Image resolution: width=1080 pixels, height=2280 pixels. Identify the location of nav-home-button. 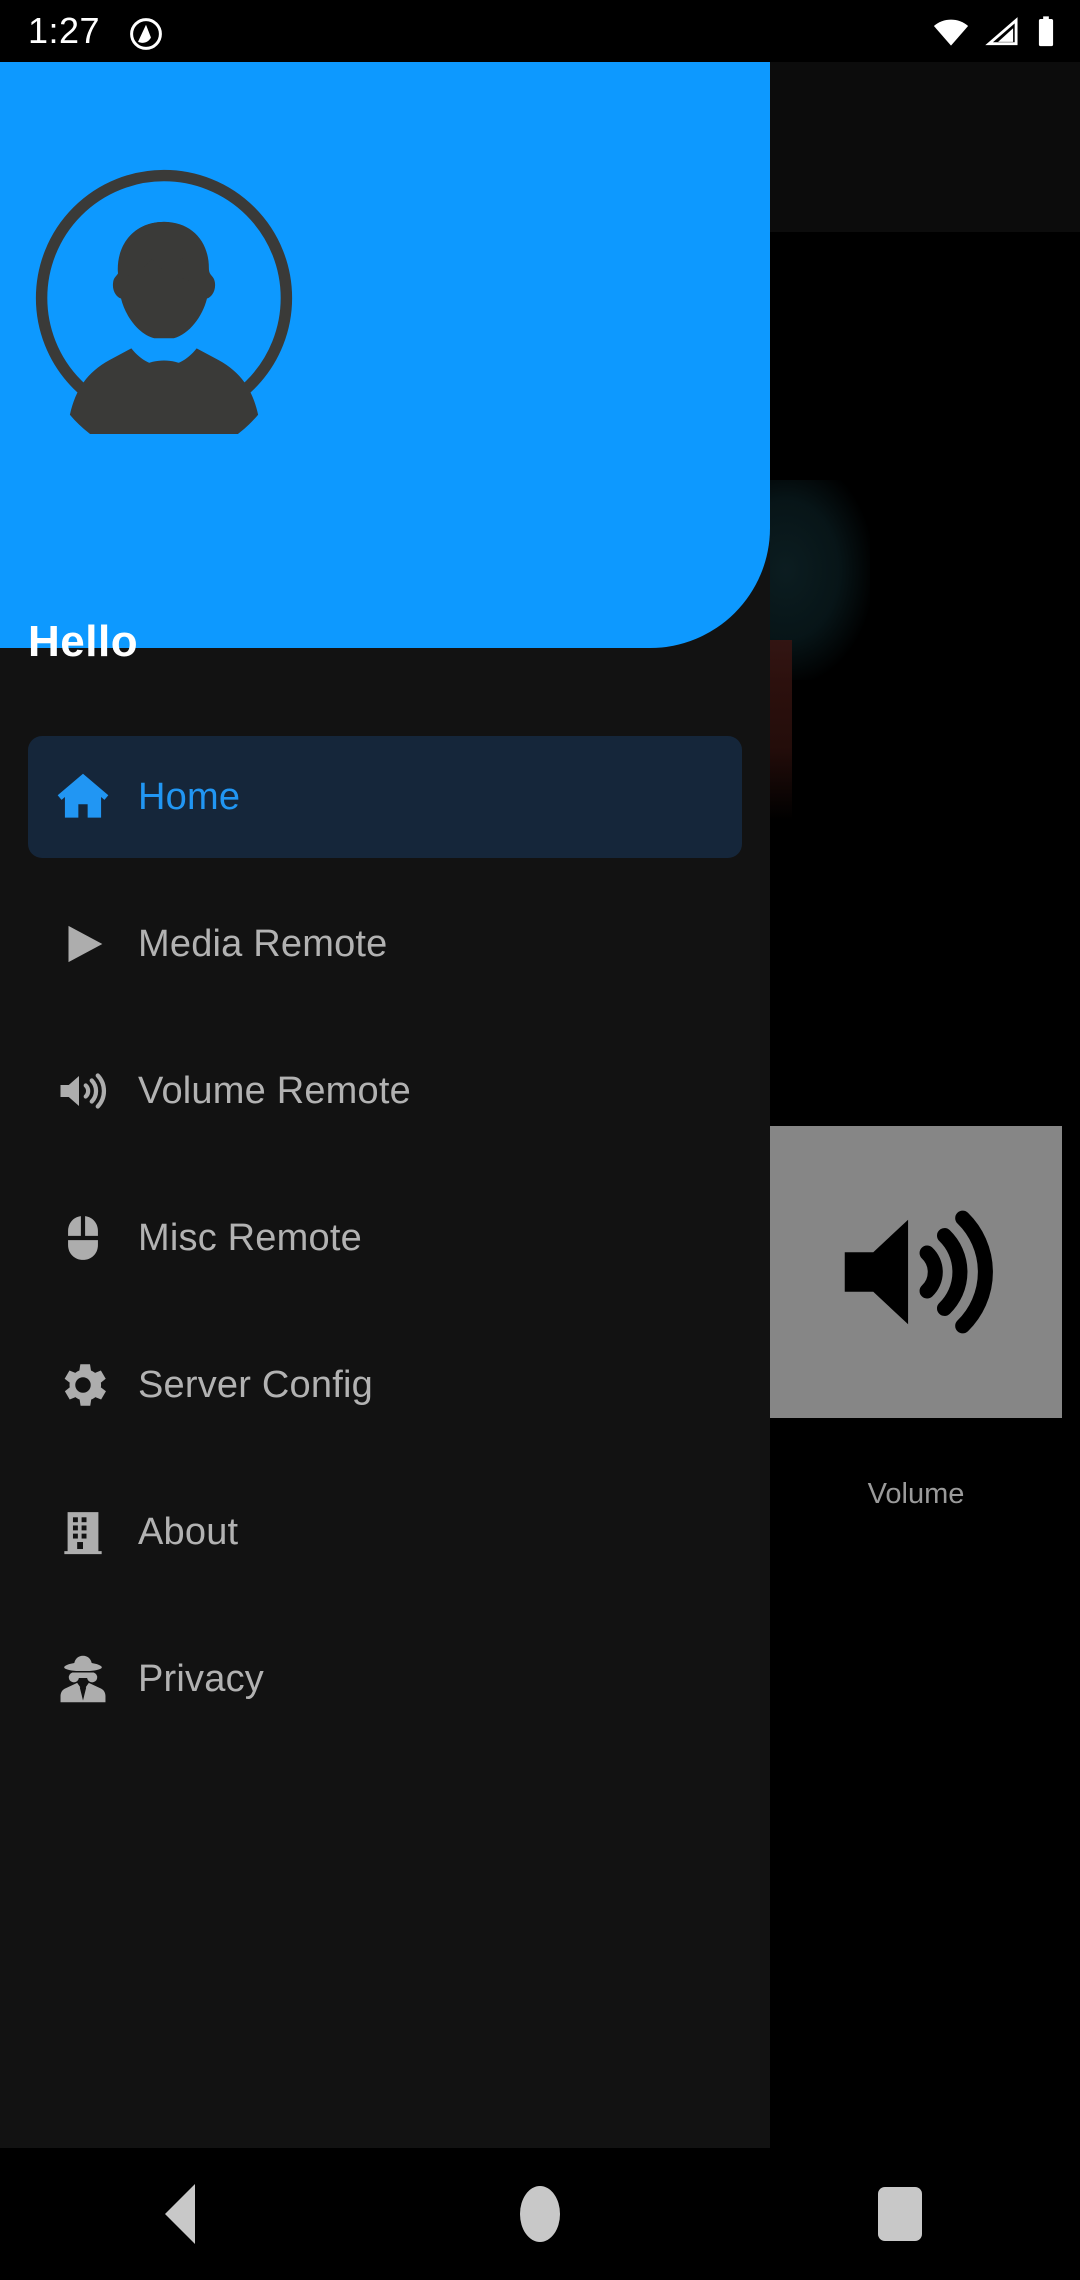
(540, 2214).